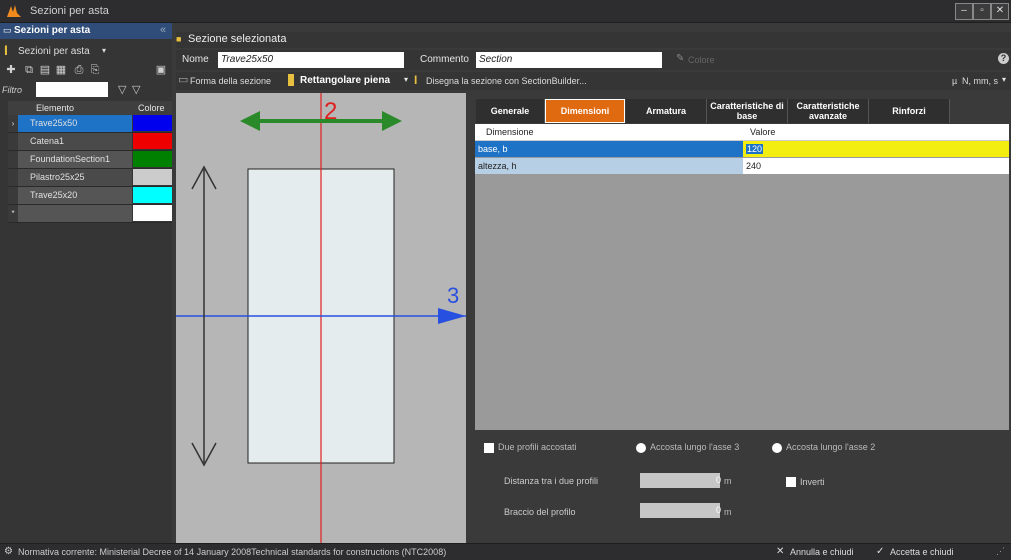 The width and height of the screenshot is (1011, 560). Describe the element at coordinates (964, 11) in the screenshot. I see `minimize-button: –` at that location.